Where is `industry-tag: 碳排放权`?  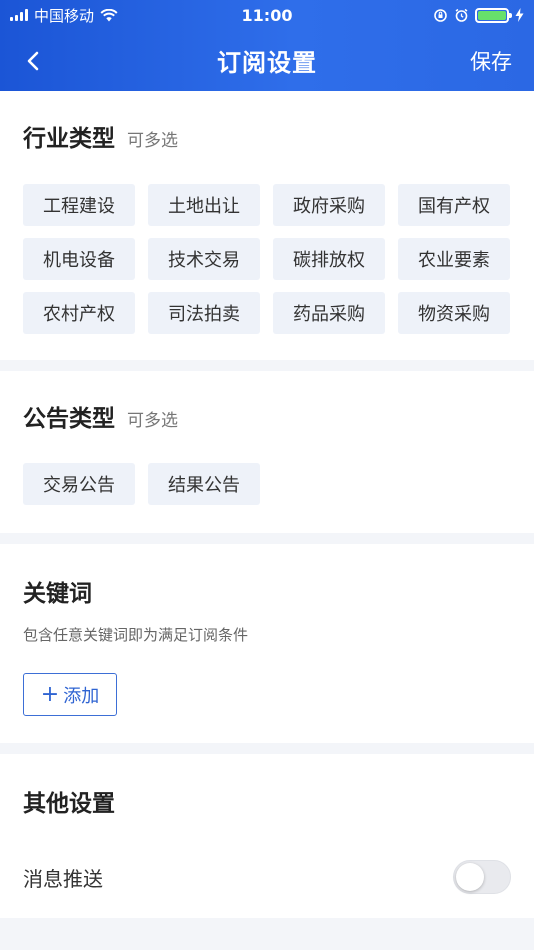 industry-tag: 碳排放权 is located at coordinates (329, 259).